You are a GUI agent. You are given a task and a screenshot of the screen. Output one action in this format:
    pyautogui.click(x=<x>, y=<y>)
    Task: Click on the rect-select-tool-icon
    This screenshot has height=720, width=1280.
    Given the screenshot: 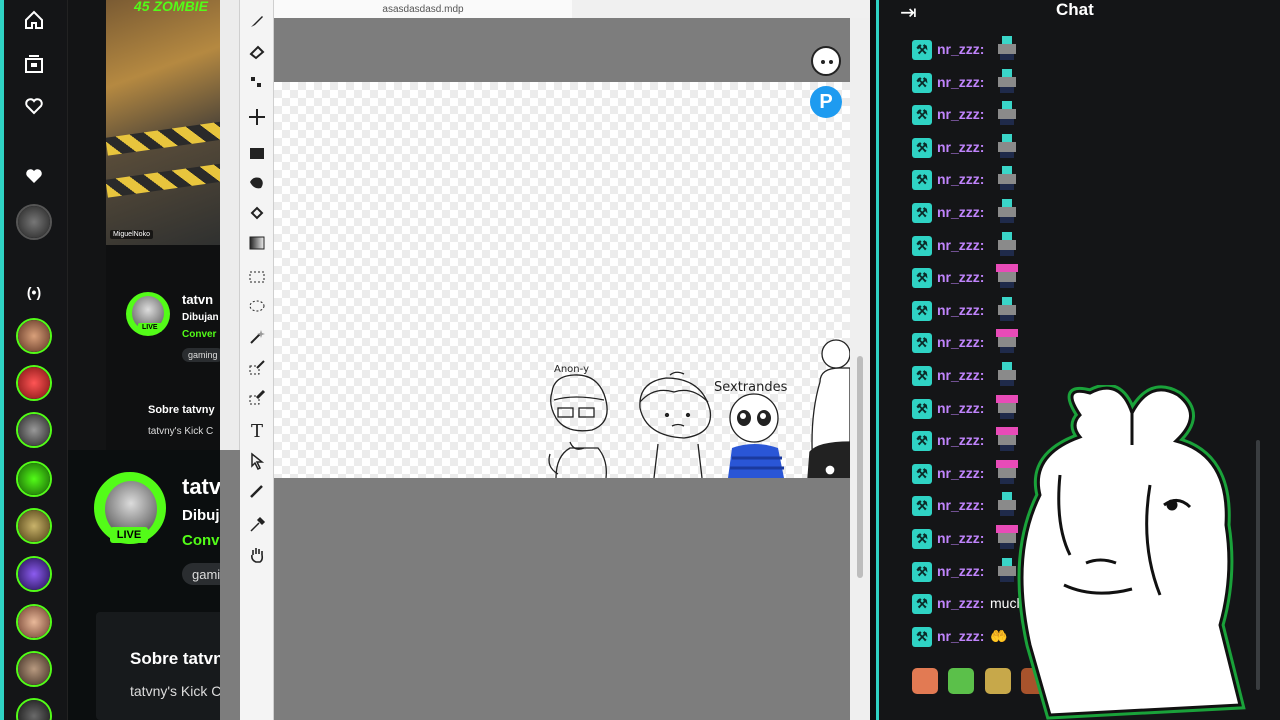 What is the action you would take?
    pyautogui.click(x=257, y=277)
    